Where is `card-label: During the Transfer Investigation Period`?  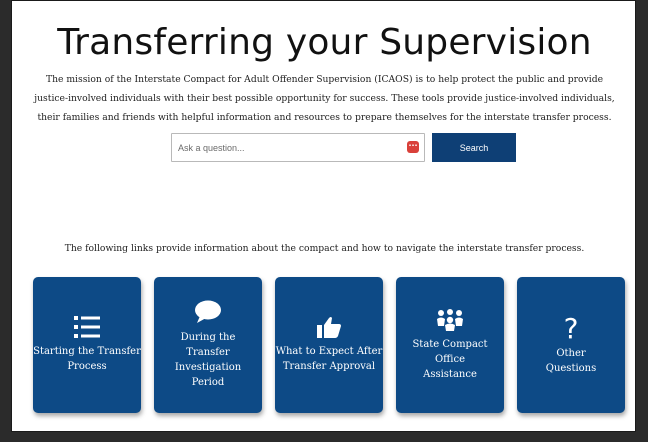
card-label: During the Transfer Investigation Period is located at coordinates (208, 360).